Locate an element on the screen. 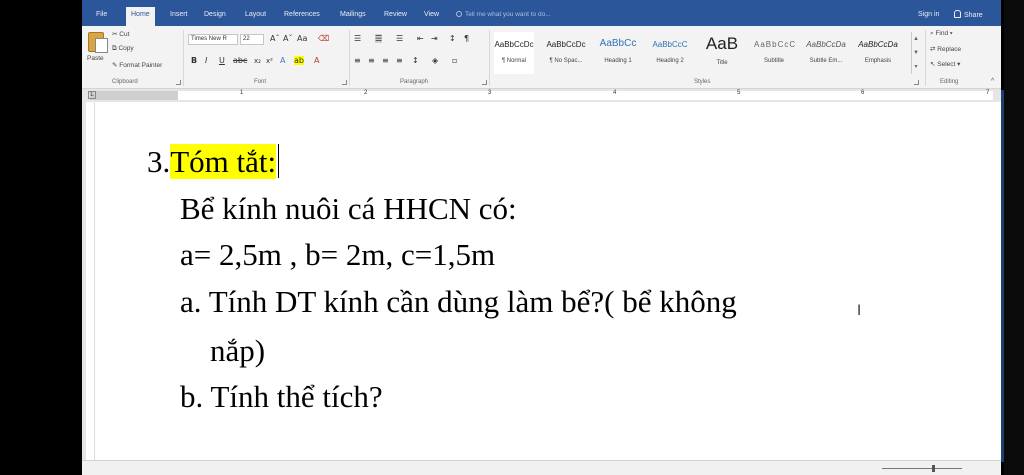  font-size-select: 22 is located at coordinates (252, 39).